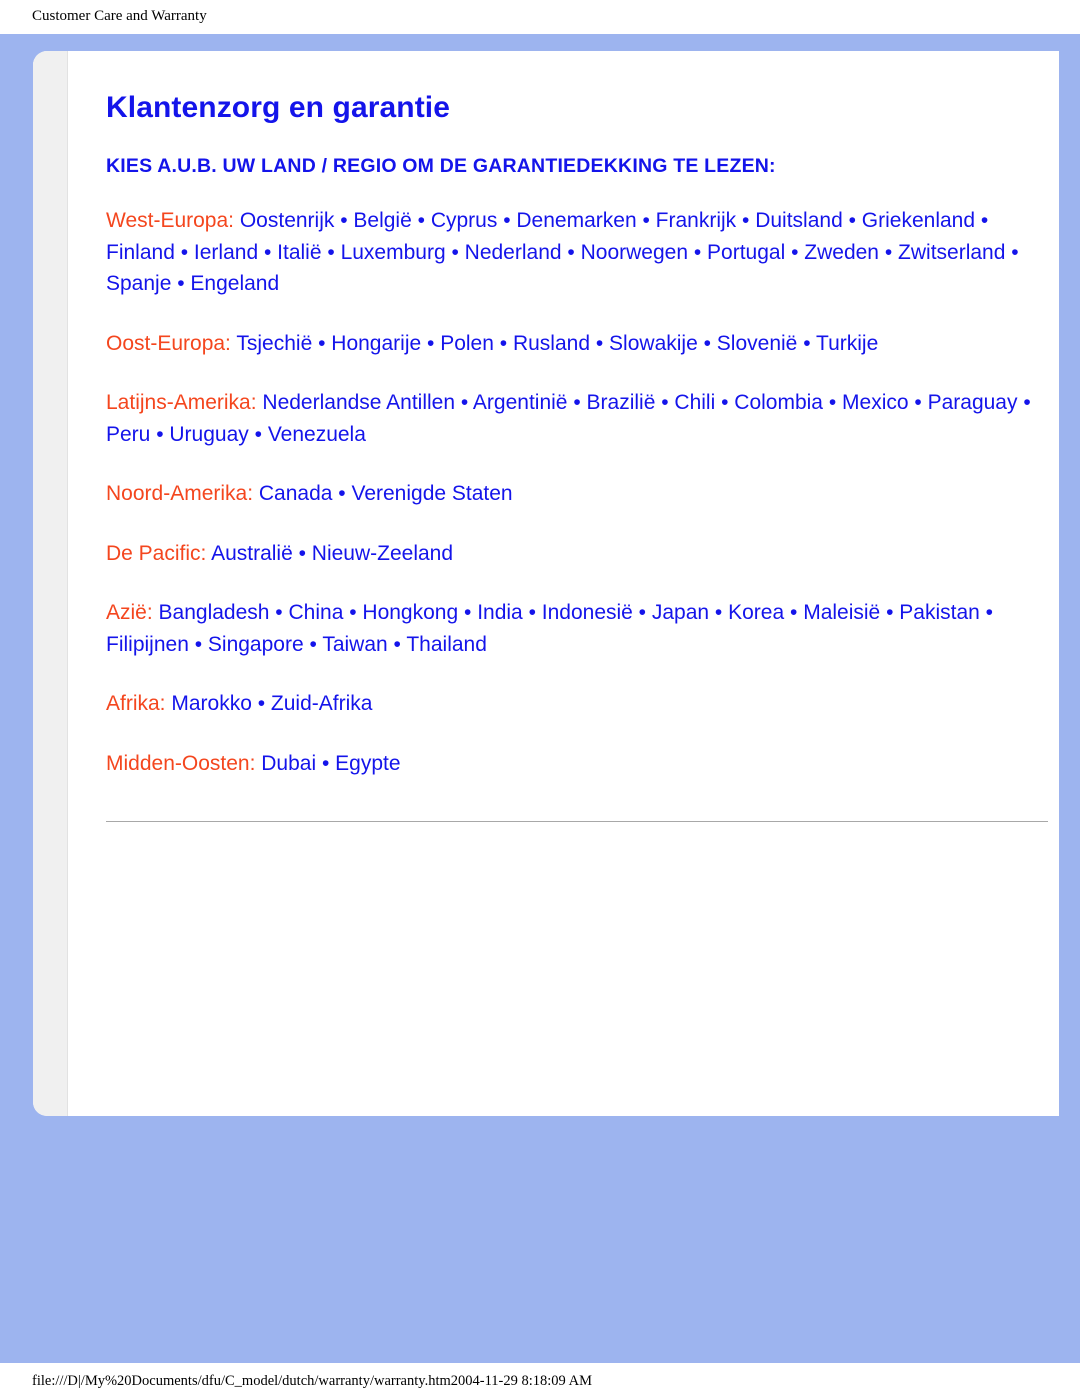  What do you see at coordinates (520, 402) in the screenshot?
I see `country-link: Argentinië` at bounding box center [520, 402].